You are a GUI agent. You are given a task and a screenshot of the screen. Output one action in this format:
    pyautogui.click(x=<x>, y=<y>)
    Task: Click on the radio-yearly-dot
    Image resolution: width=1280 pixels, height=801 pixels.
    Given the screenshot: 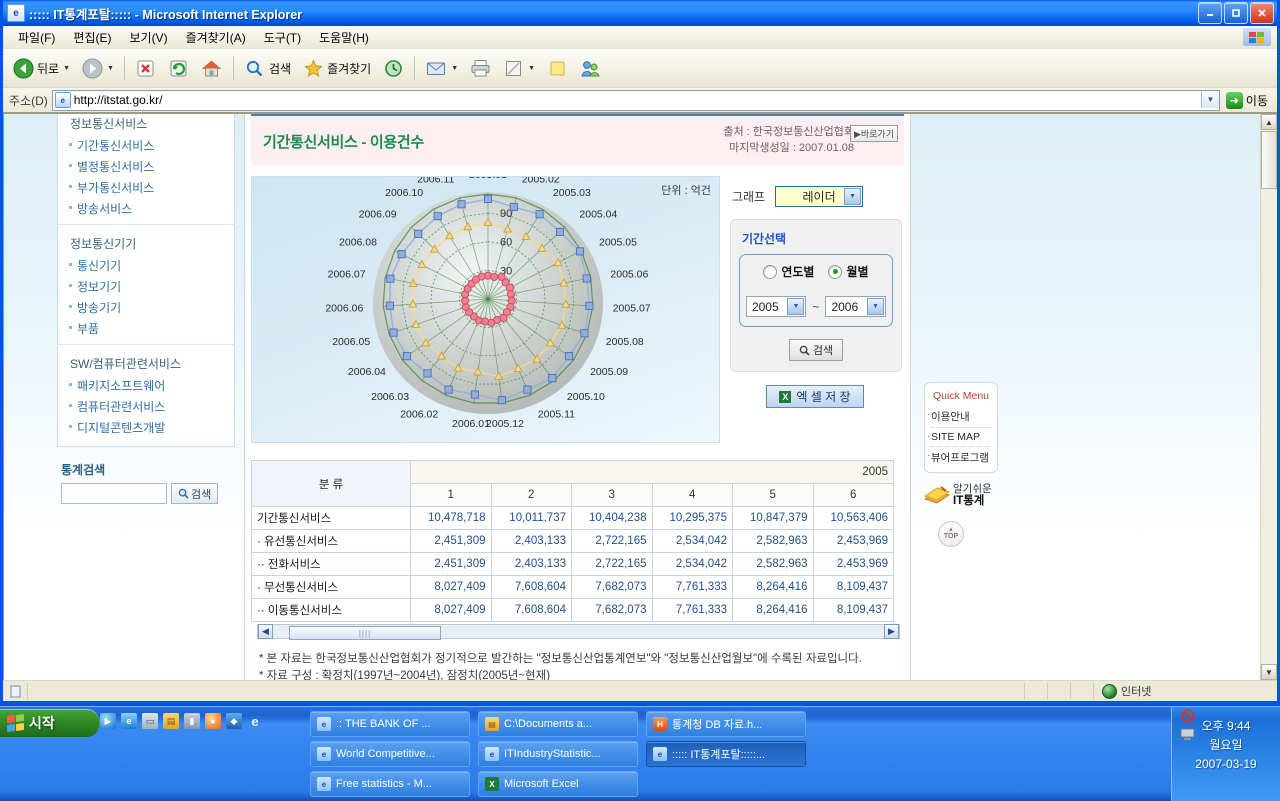 What is the action you would take?
    pyautogui.click(x=770, y=271)
    